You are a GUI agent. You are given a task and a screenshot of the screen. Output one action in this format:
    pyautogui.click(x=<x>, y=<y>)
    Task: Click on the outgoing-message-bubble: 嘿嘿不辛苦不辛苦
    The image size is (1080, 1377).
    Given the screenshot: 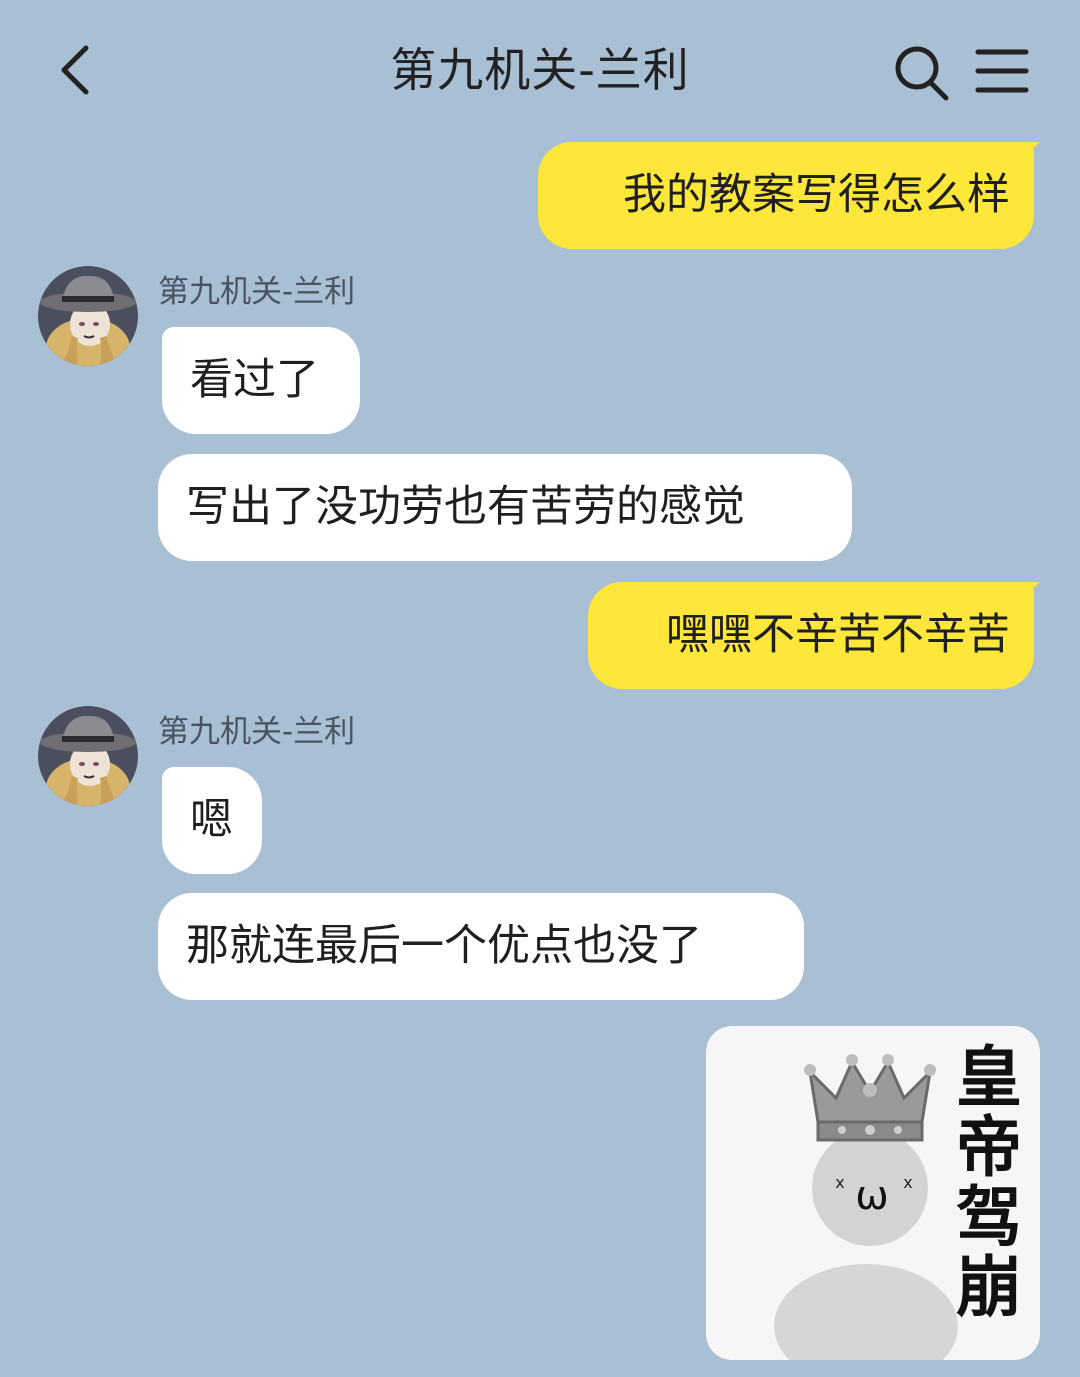 What is the action you would take?
    pyautogui.click(x=811, y=635)
    